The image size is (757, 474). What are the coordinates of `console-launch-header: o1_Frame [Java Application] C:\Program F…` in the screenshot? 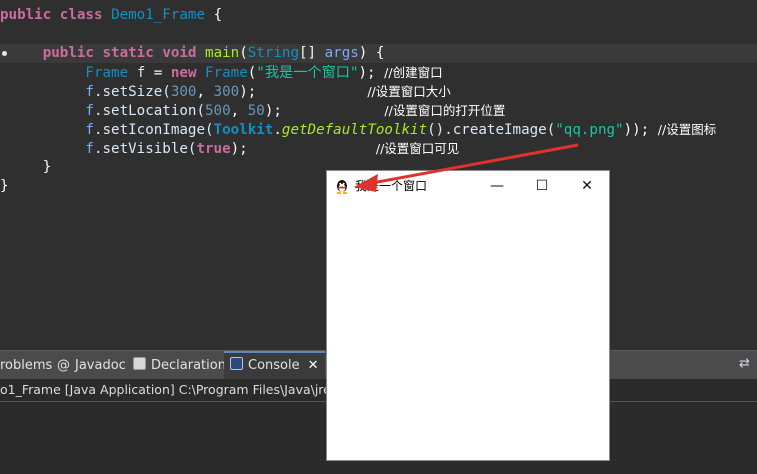 It's located at (175, 389).